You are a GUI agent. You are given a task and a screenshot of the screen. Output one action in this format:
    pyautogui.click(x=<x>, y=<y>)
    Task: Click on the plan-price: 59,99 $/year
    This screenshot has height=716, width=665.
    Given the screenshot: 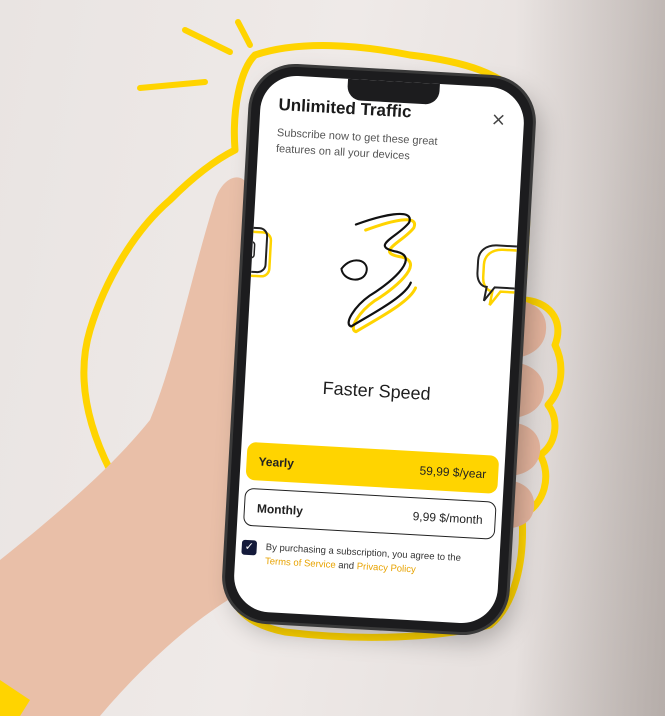 What is the action you would take?
    pyautogui.click(x=452, y=472)
    